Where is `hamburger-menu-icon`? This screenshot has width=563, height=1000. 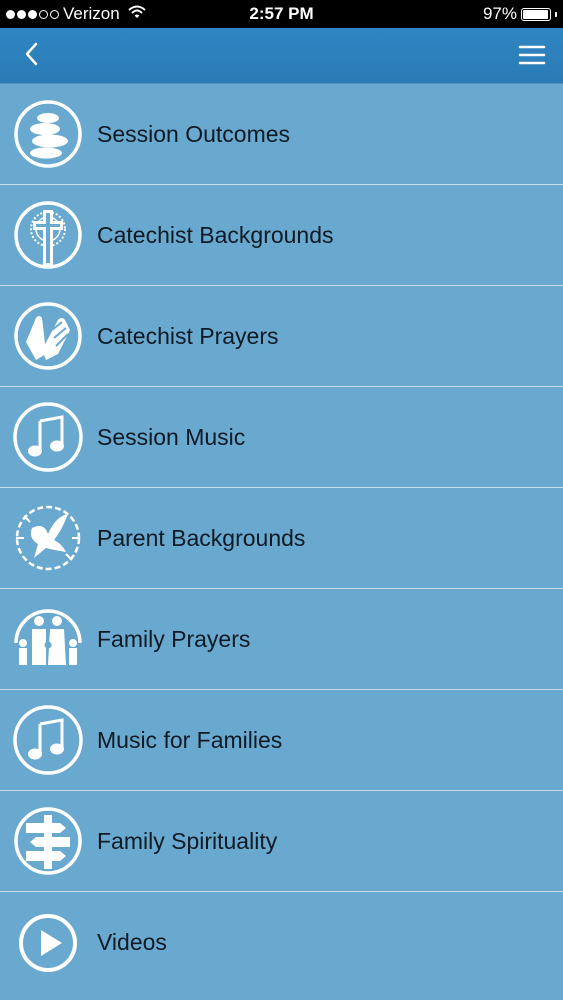
hamburger-menu-icon is located at coordinates (532, 55).